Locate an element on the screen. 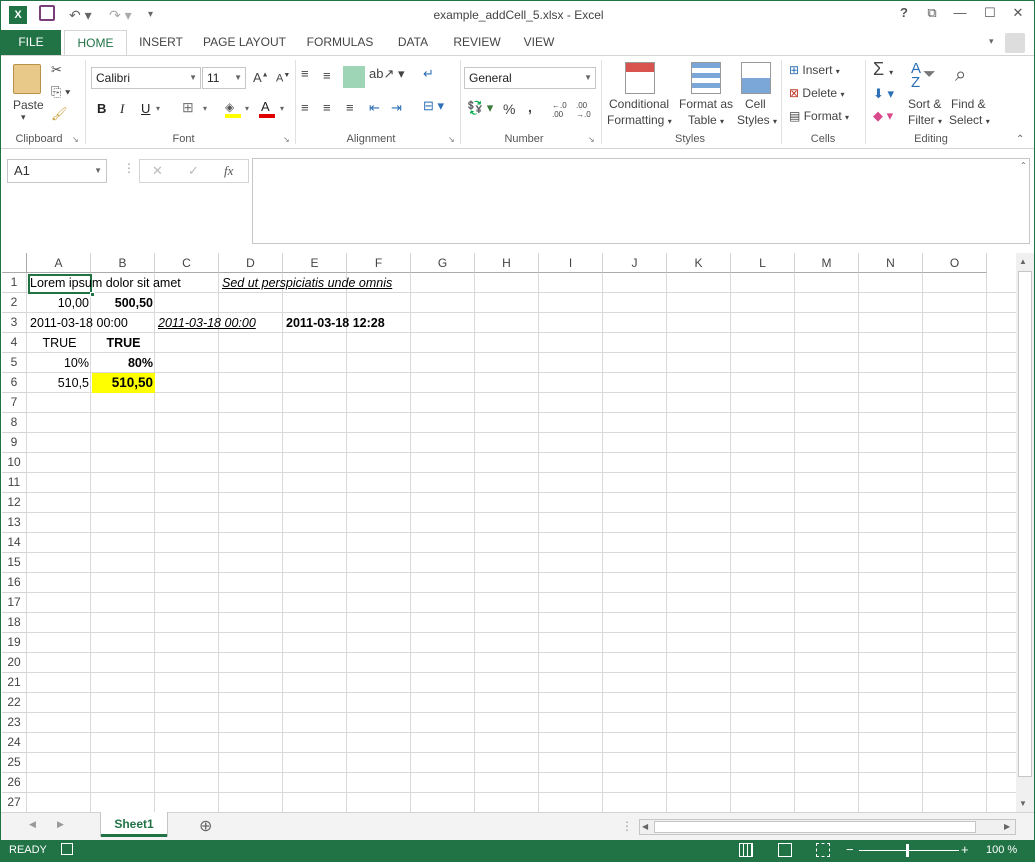 This screenshot has height=862, width=1035. row-header-23: 23 is located at coordinates (14, 723).